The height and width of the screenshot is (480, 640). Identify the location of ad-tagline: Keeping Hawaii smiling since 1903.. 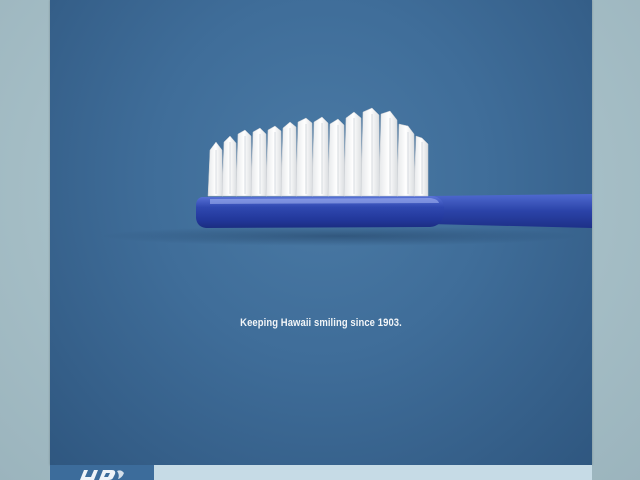
(321, 323).